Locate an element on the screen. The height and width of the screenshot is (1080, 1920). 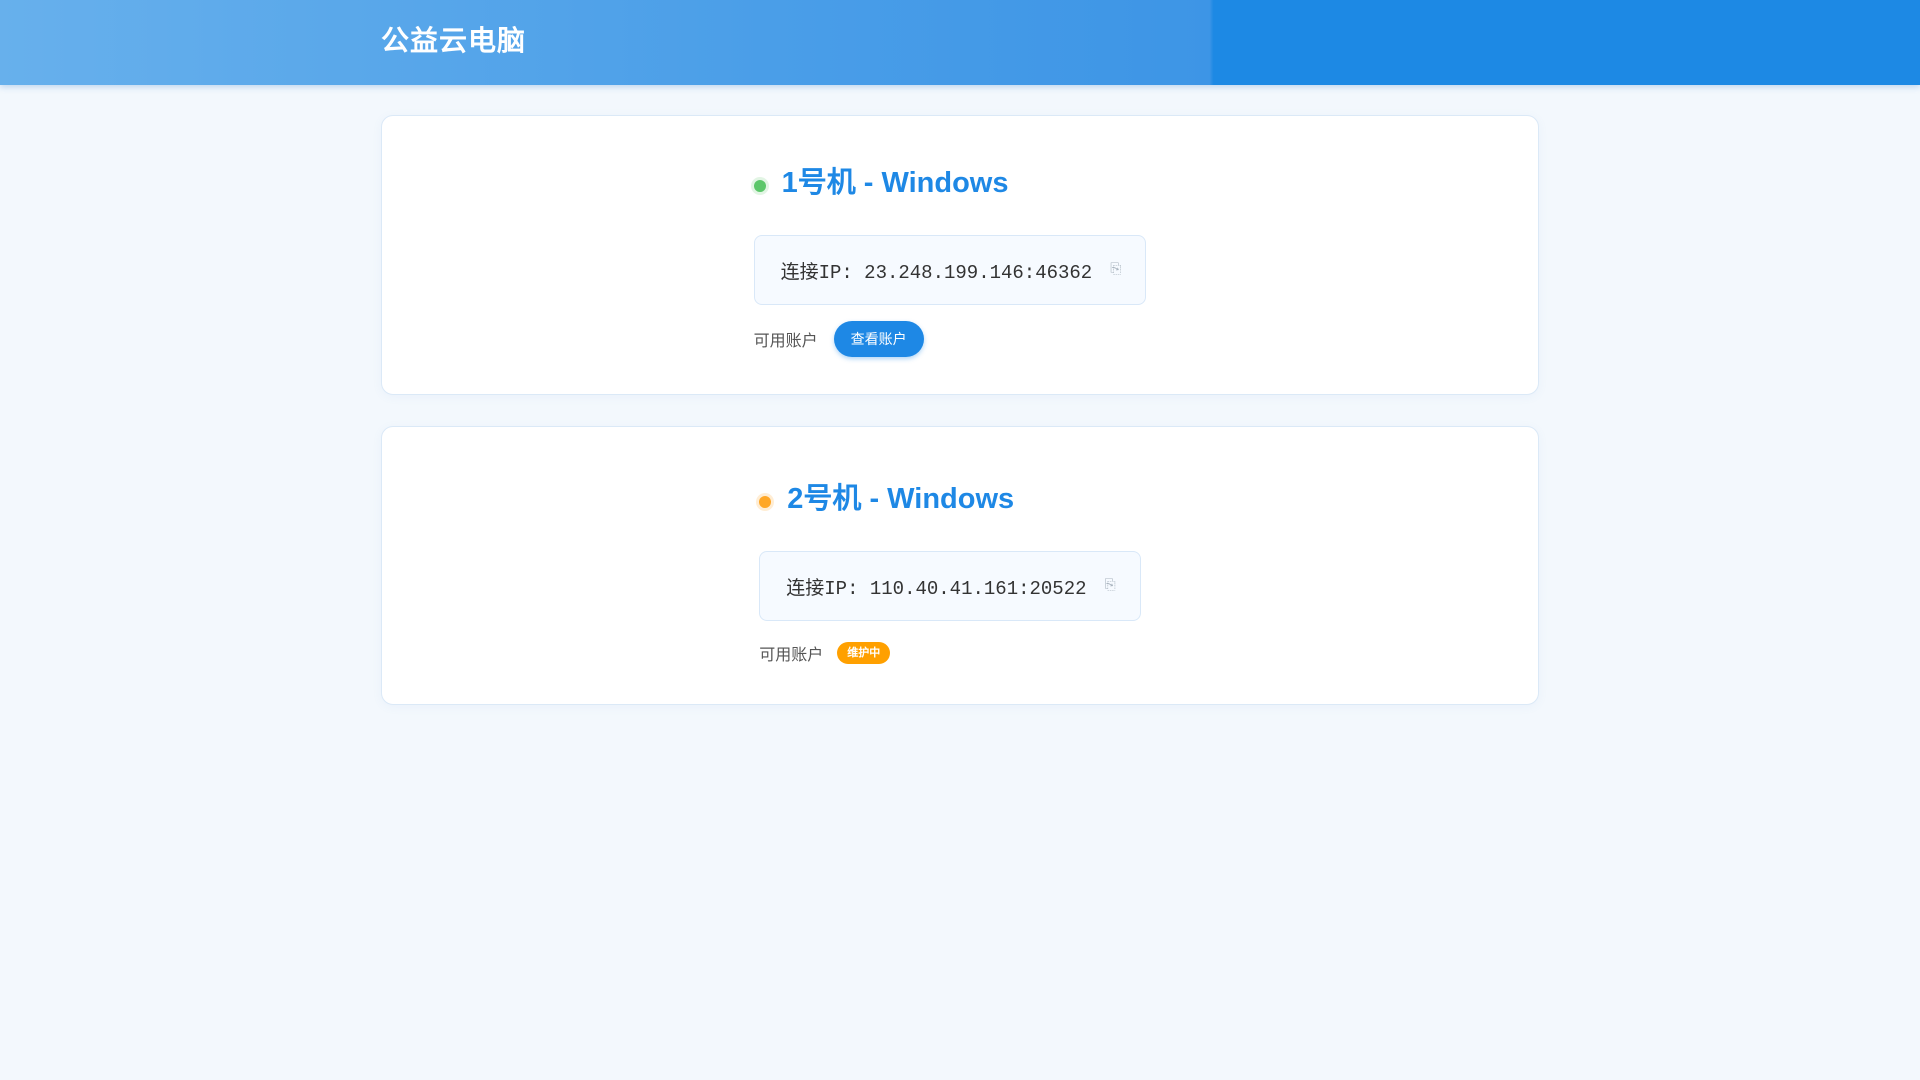
machine-2-title: 2号机 - Windows is located at coordinates (901, 499).